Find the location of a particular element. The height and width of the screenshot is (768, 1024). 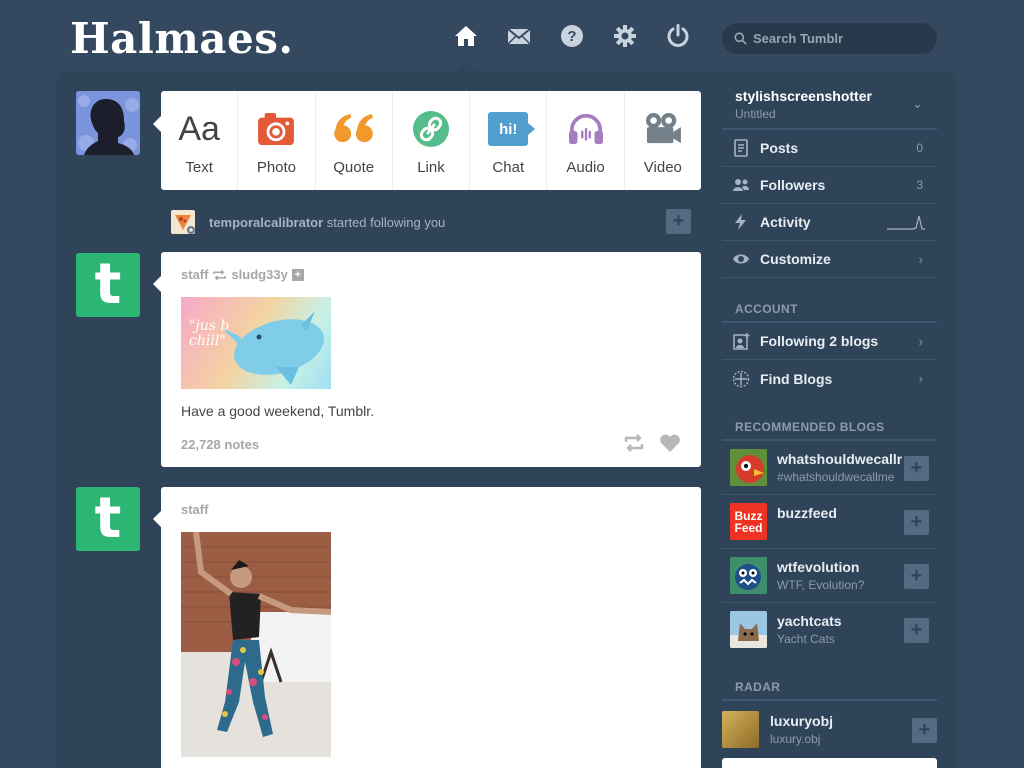

chevron-down-icon: ⌄ is located at coordinates (917, 103).